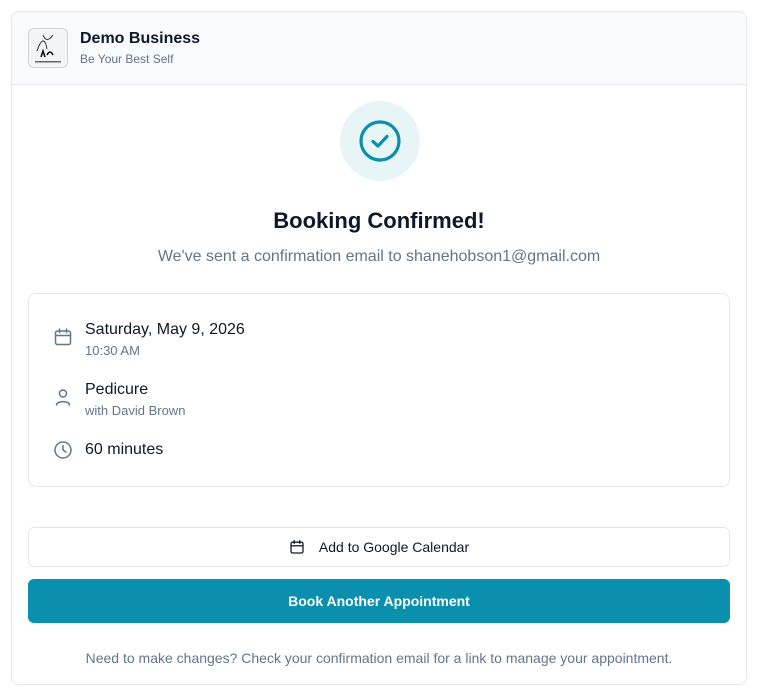 This screenshot has width=773, height=698. I want to click on user-icon, so click(63, 397).